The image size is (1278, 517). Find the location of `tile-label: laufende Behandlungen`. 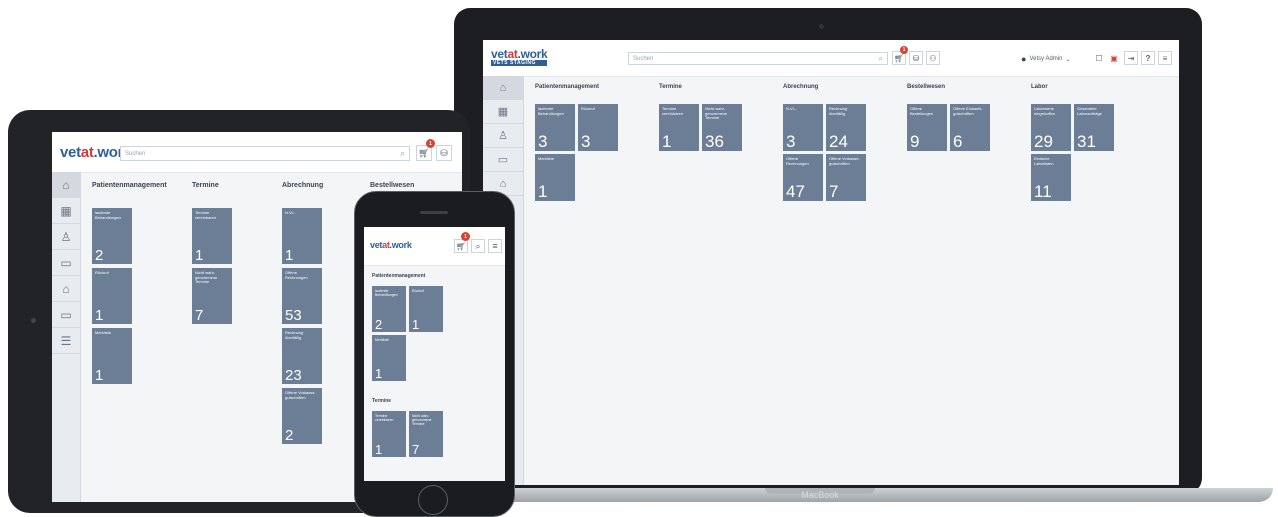

tile-label: laufende Behandlungen is located at coordinates (108, 215).